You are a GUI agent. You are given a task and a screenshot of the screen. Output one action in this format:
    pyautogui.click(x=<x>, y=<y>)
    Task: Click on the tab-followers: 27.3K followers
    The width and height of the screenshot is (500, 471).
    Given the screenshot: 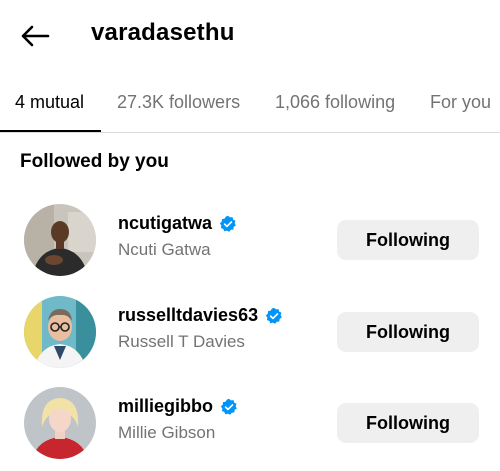 What is the action you would take?
    pyautogui.click(x=178, y=102)
    